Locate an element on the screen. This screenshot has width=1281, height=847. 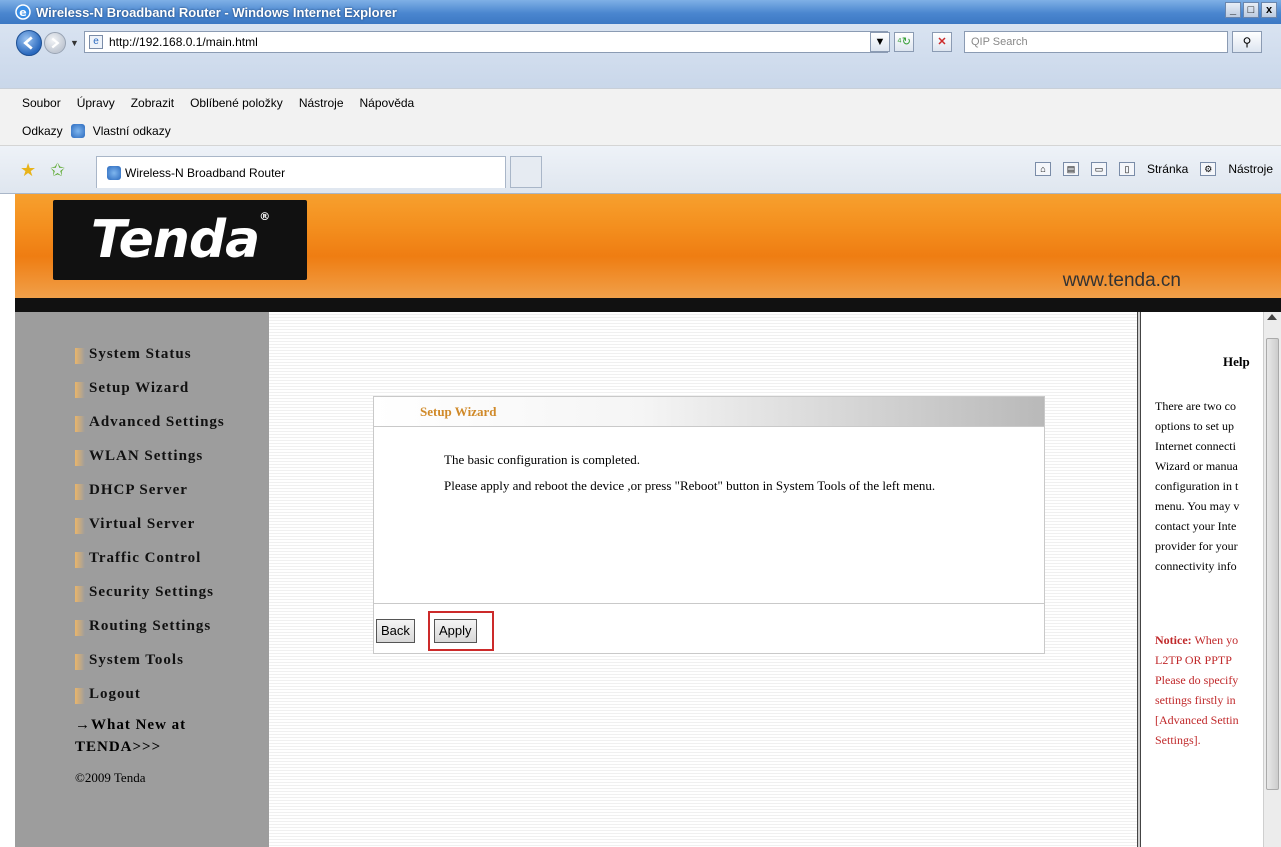
nav-wlan-settings: WLAN Settings is located at coordinates (150, 465).